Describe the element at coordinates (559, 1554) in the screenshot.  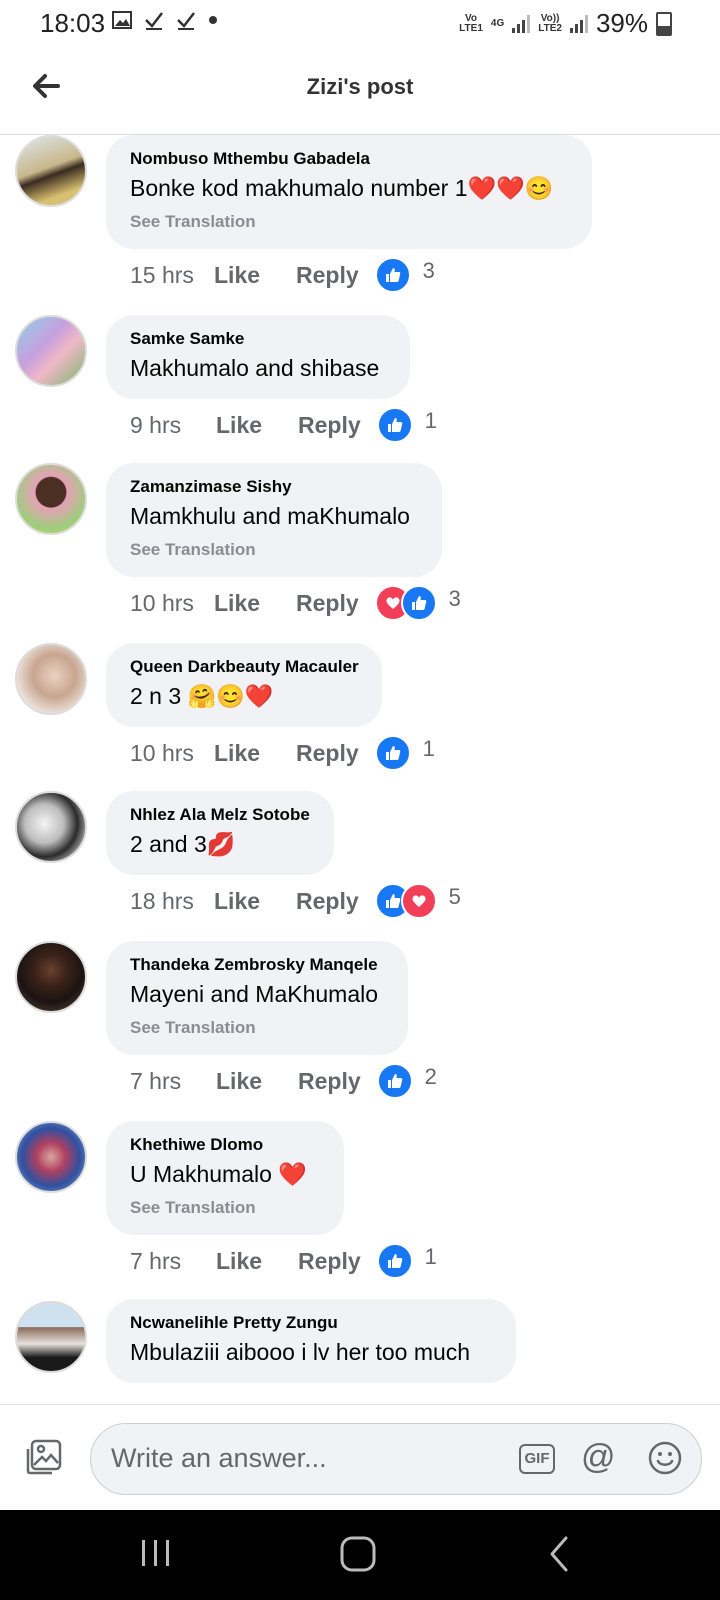
I see `back-icon` at that location.